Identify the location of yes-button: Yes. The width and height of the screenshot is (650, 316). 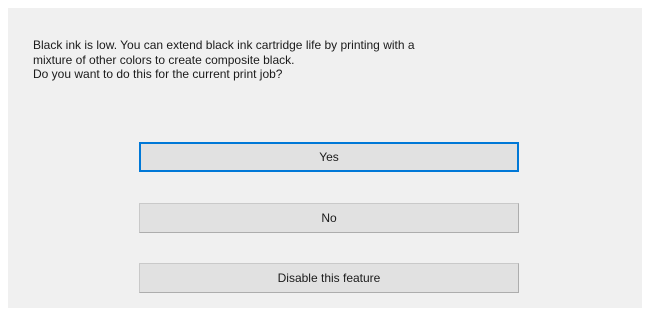
(329, 157).